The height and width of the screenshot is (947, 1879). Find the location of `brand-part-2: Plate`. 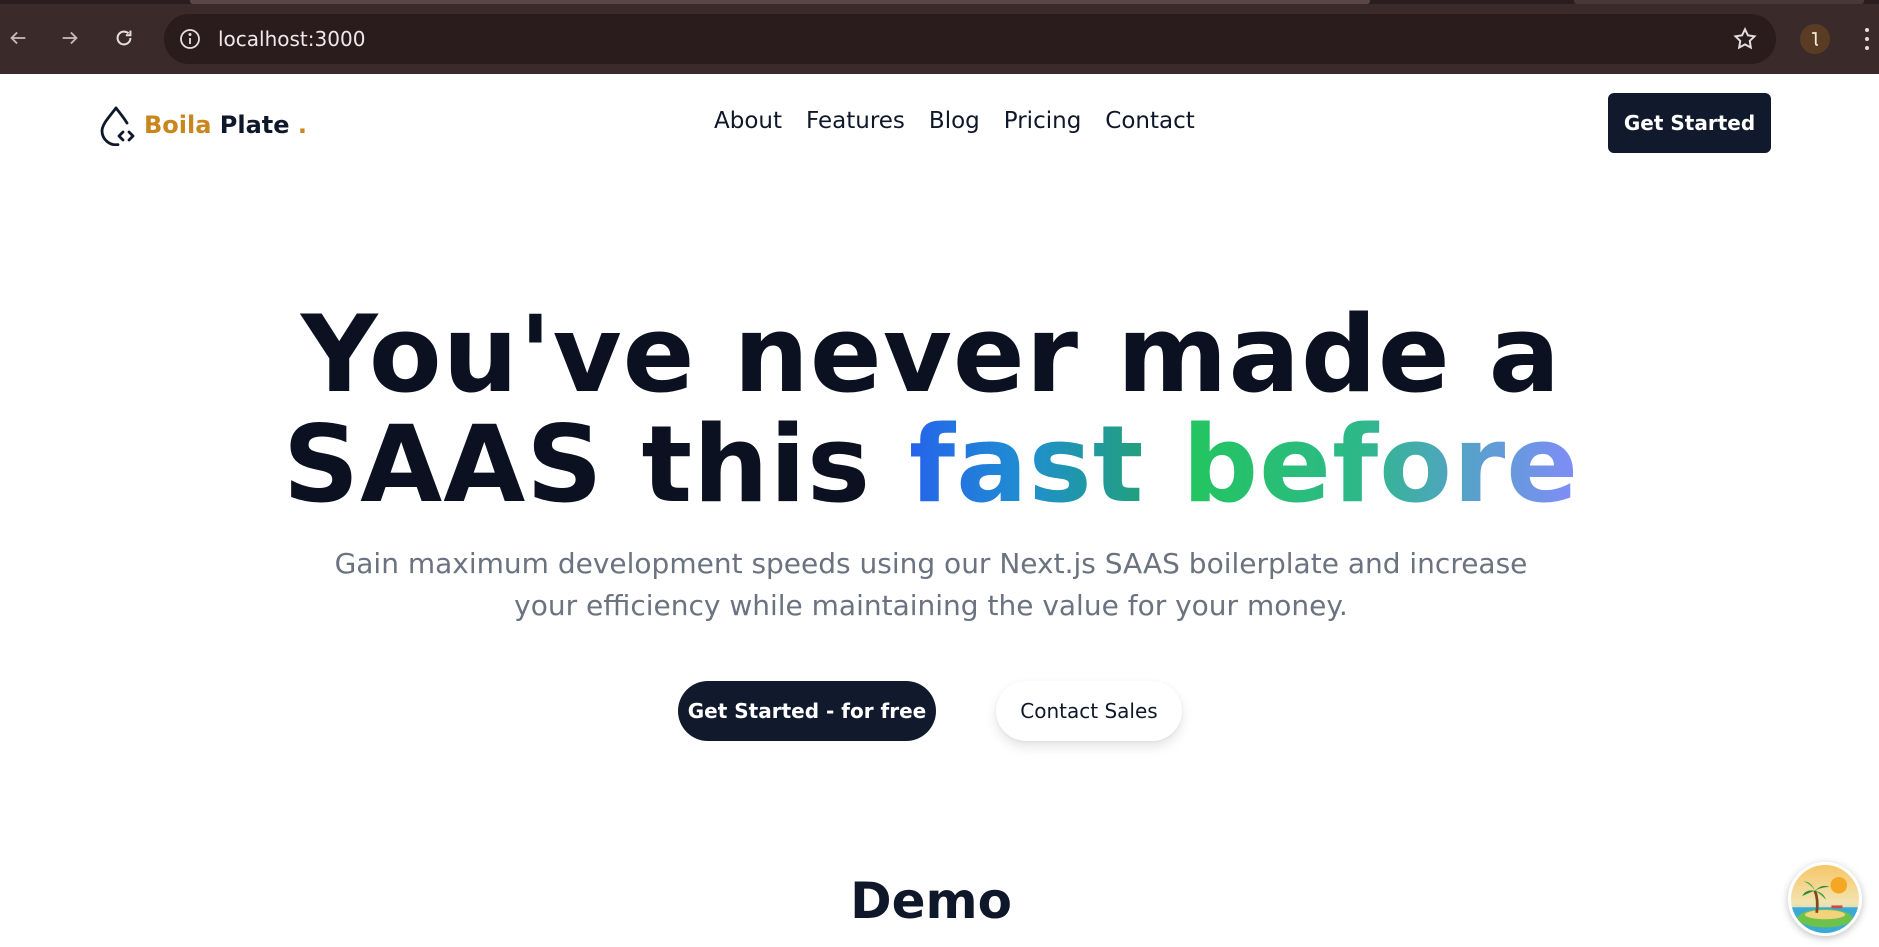

brand-part-2: Plate is located at coordinates (254, 125).